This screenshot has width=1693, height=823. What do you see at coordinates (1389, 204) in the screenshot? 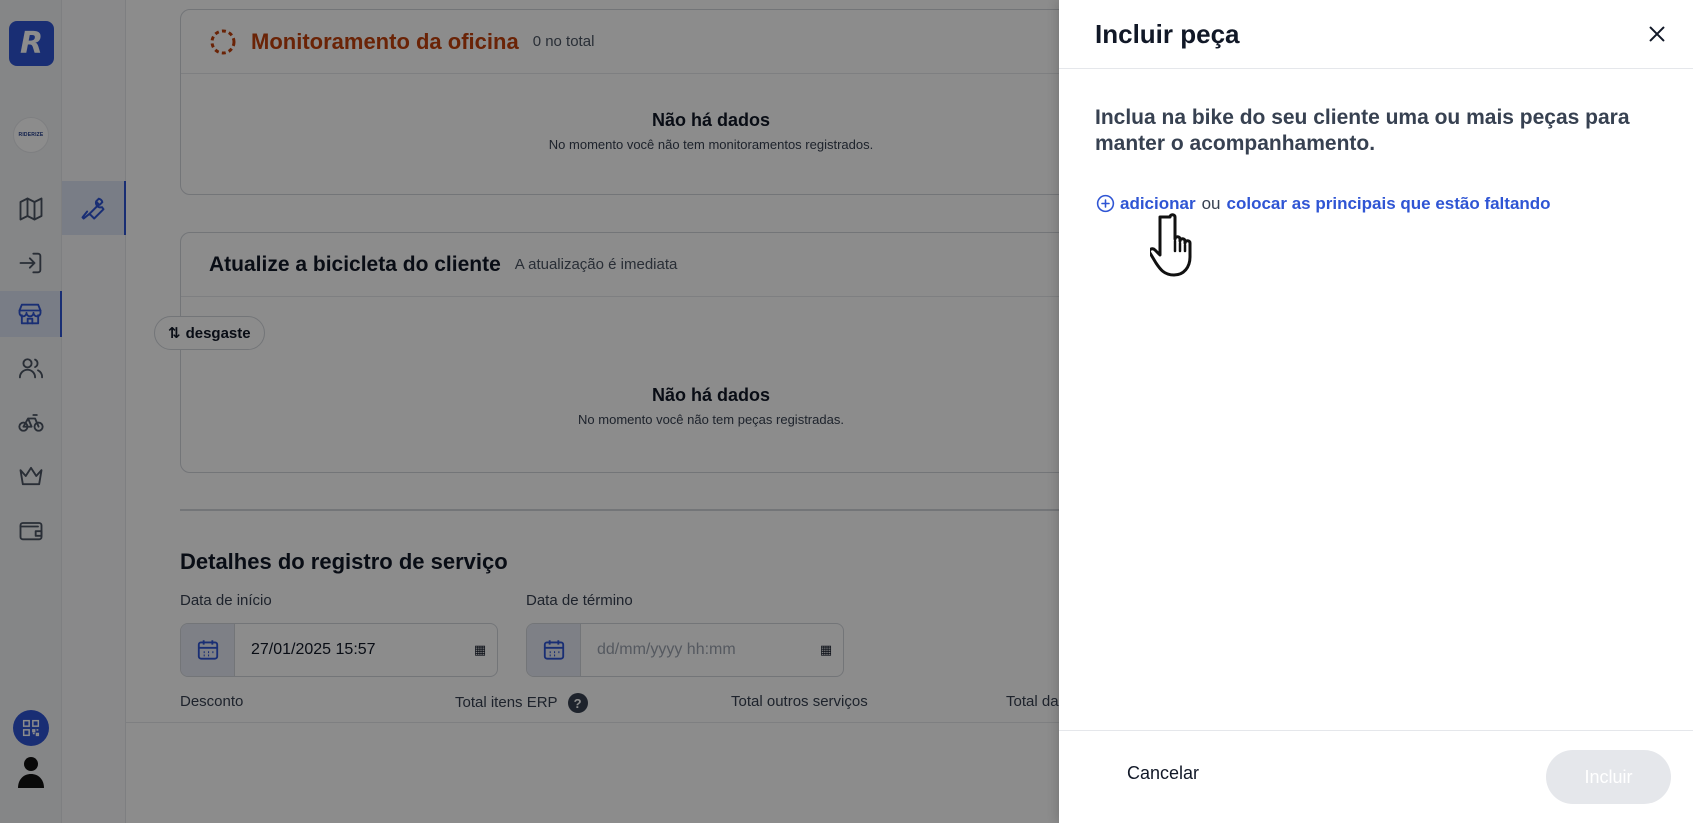
I see `add-missing-parts-link: colocar as principais que estão faltando` at bounding box center [1389, 204].